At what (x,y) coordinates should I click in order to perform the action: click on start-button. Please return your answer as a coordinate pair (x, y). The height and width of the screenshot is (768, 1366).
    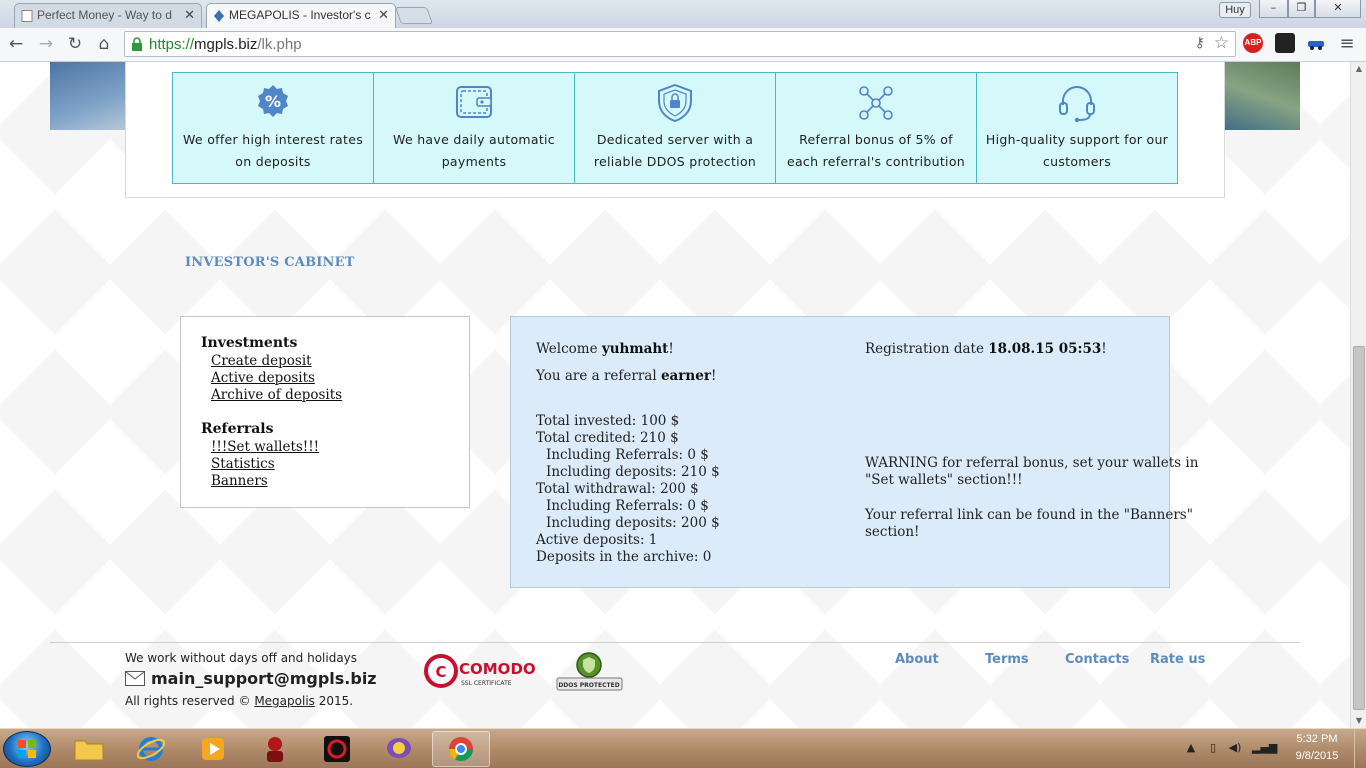
    Looking at the image, I should click on (27, 749).